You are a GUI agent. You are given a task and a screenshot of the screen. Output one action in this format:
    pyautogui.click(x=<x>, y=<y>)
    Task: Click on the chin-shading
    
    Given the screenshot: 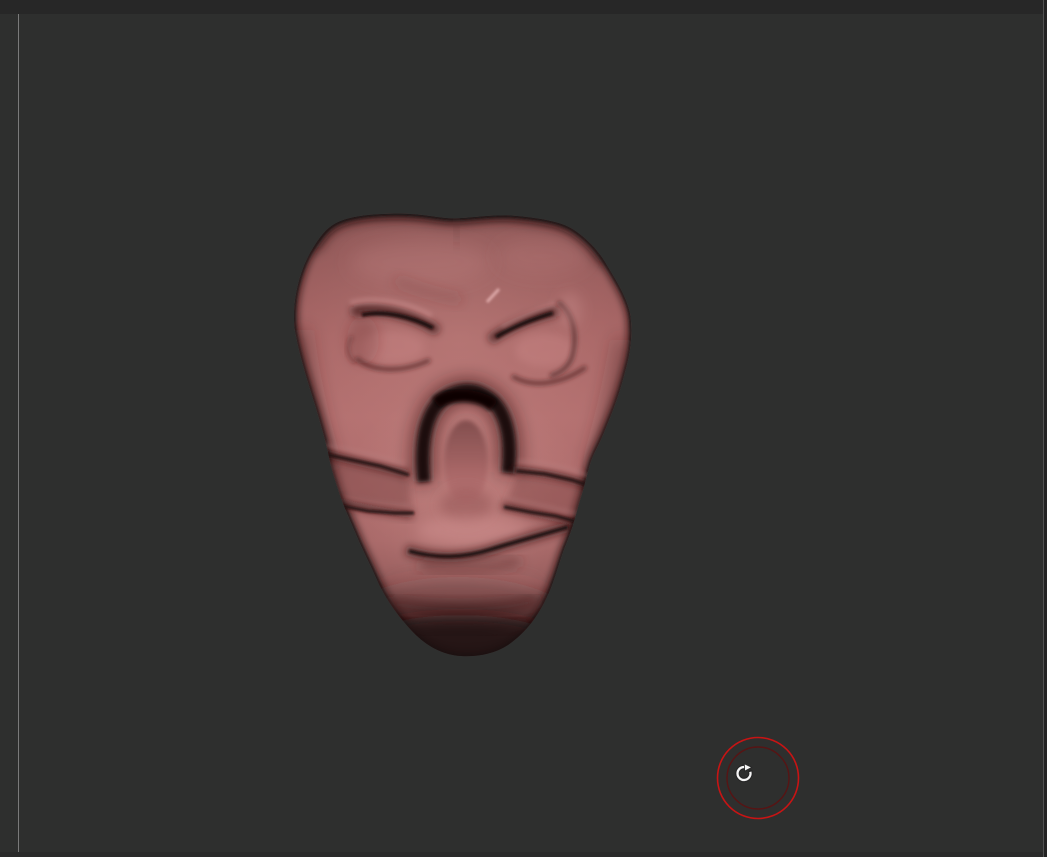 What is the action you would take?
    pyautogui.click(x=458, y=614)
    